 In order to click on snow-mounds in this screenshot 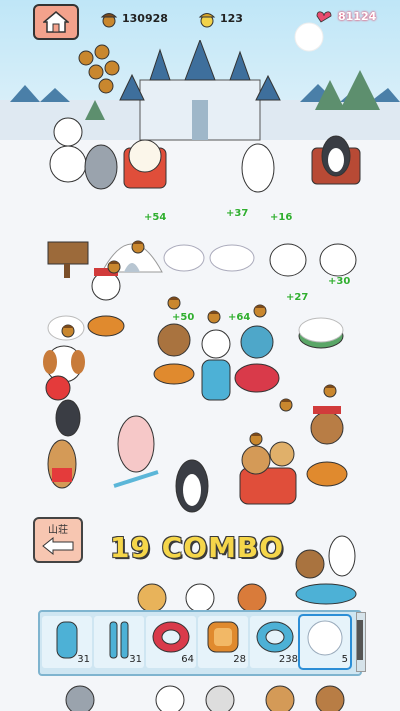, I will do `click(209, 258)`.